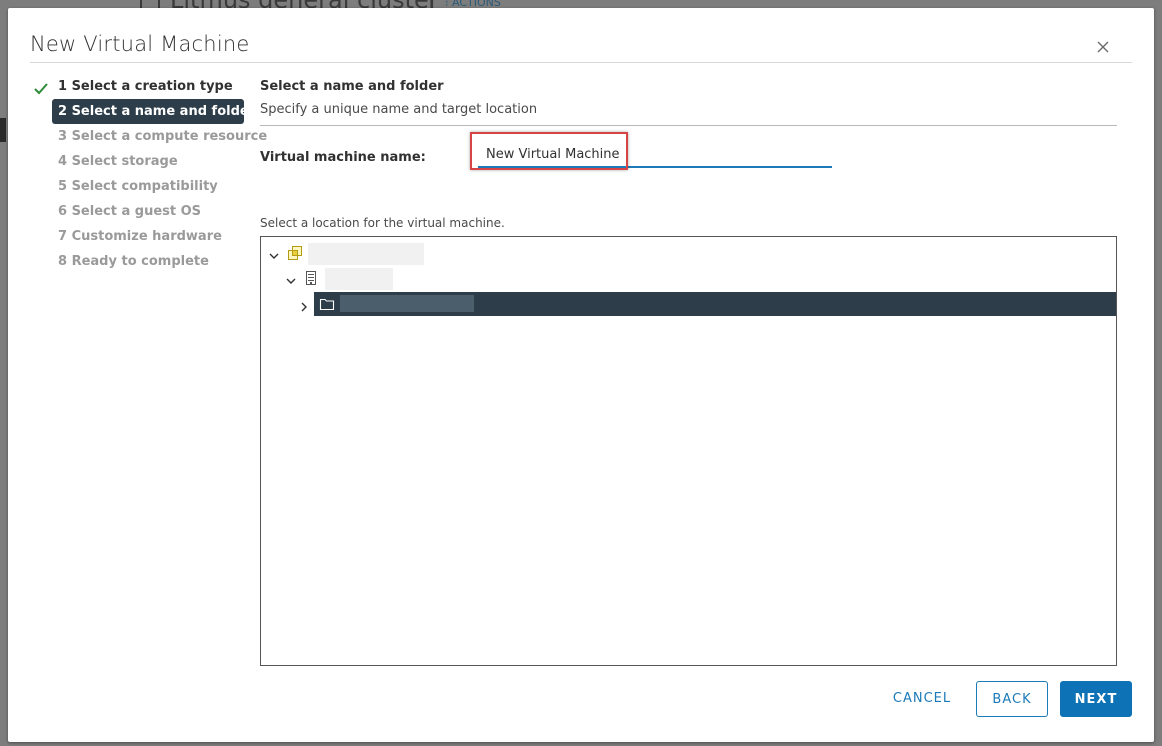 The height and width of the screenshot is (746, 1162). Describe the element at coordinates (922, 699) in the screenshot. I see `cancel-button: CANCEL` at that location.